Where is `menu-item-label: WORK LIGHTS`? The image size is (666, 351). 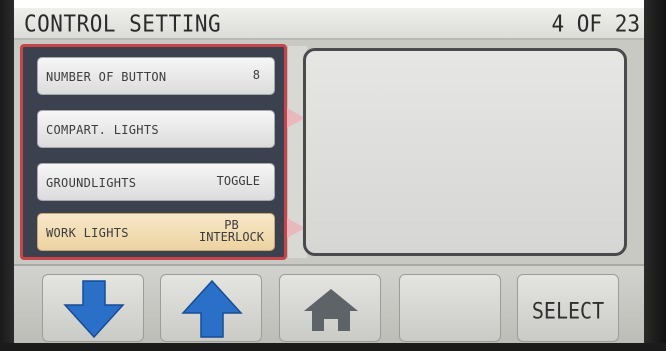
menu-item-label: WORK LIGHTS is located at coordinates (87, 233).